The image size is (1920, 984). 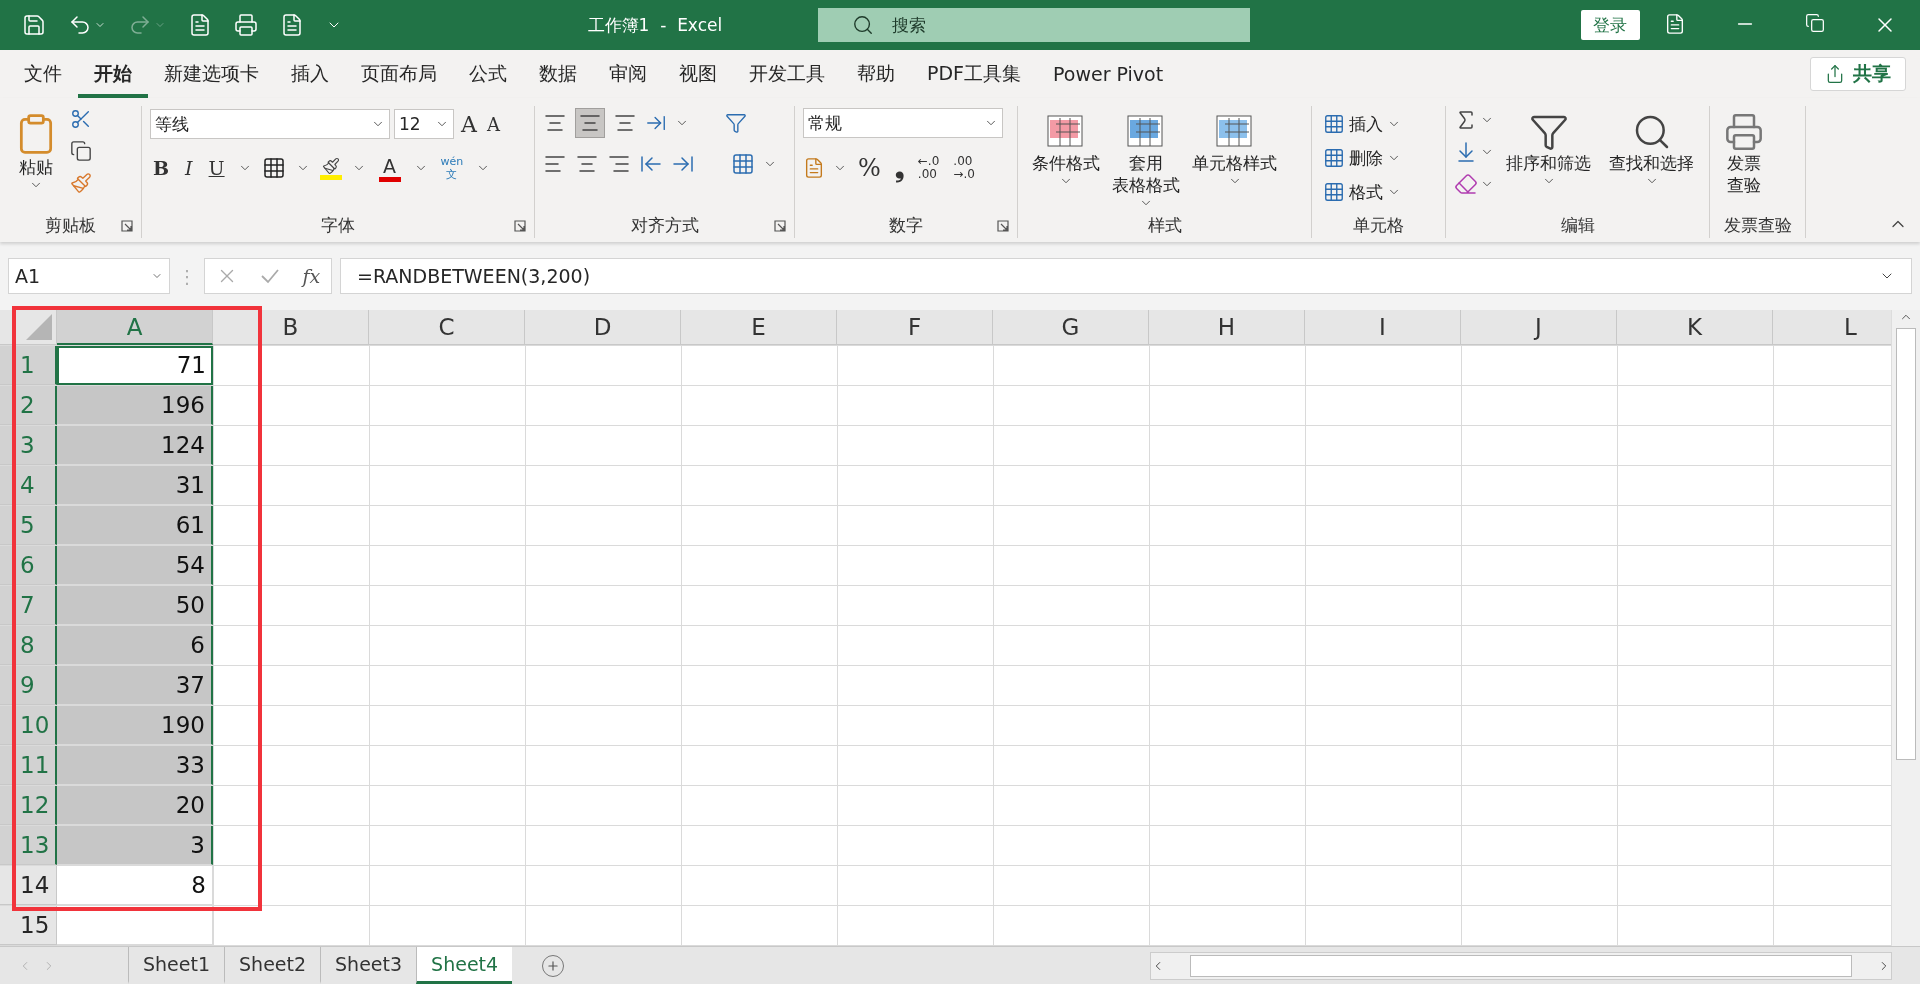 What do you see at coordinates (28, 765) in the screenshot?
I see `row-header: 11` at bounding box center [28, 765].